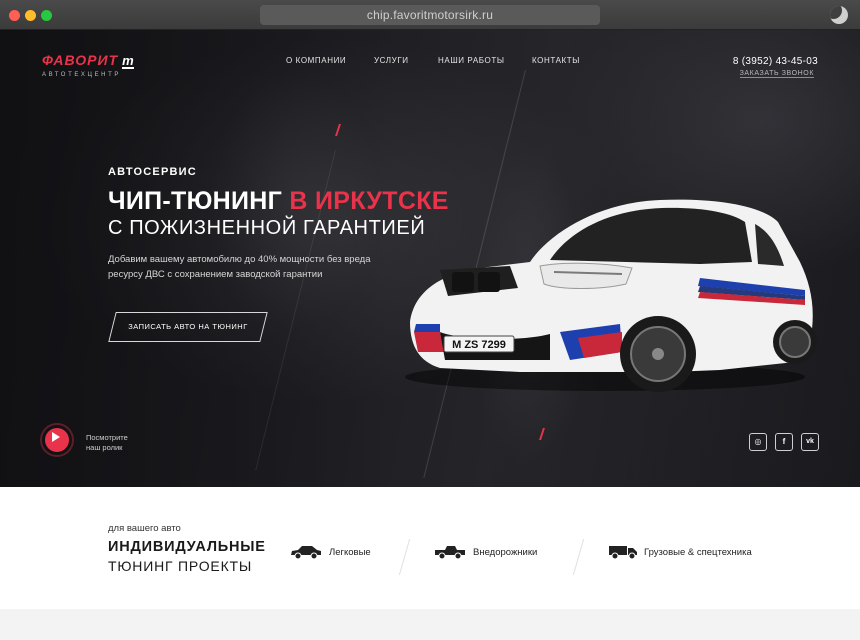 Image resolution: width=860 pixels, height=640 pixels. I want to click on hero-title-main: ЧИП-ТЮНИНГ, so click(199, 201).